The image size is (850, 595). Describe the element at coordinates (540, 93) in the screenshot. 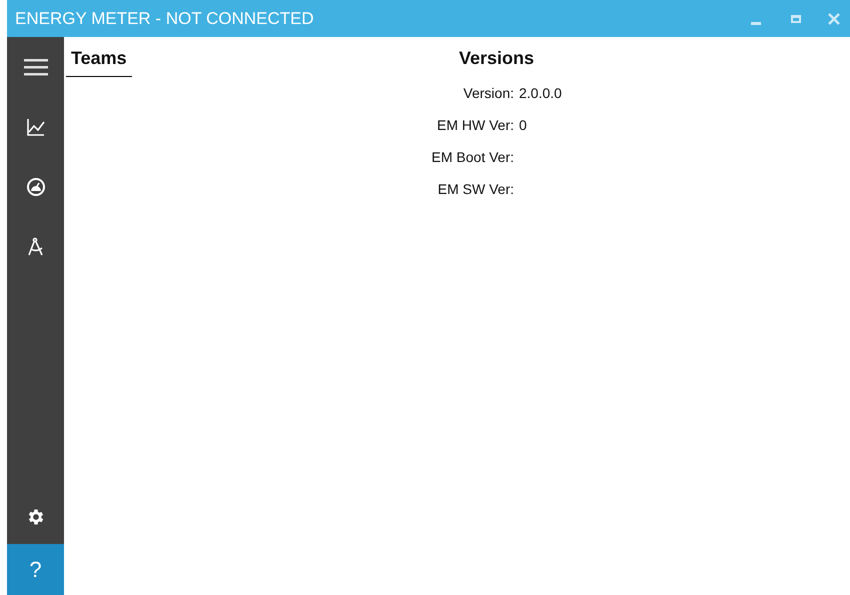

I see `field-value: 2.0.0.0` at that location.